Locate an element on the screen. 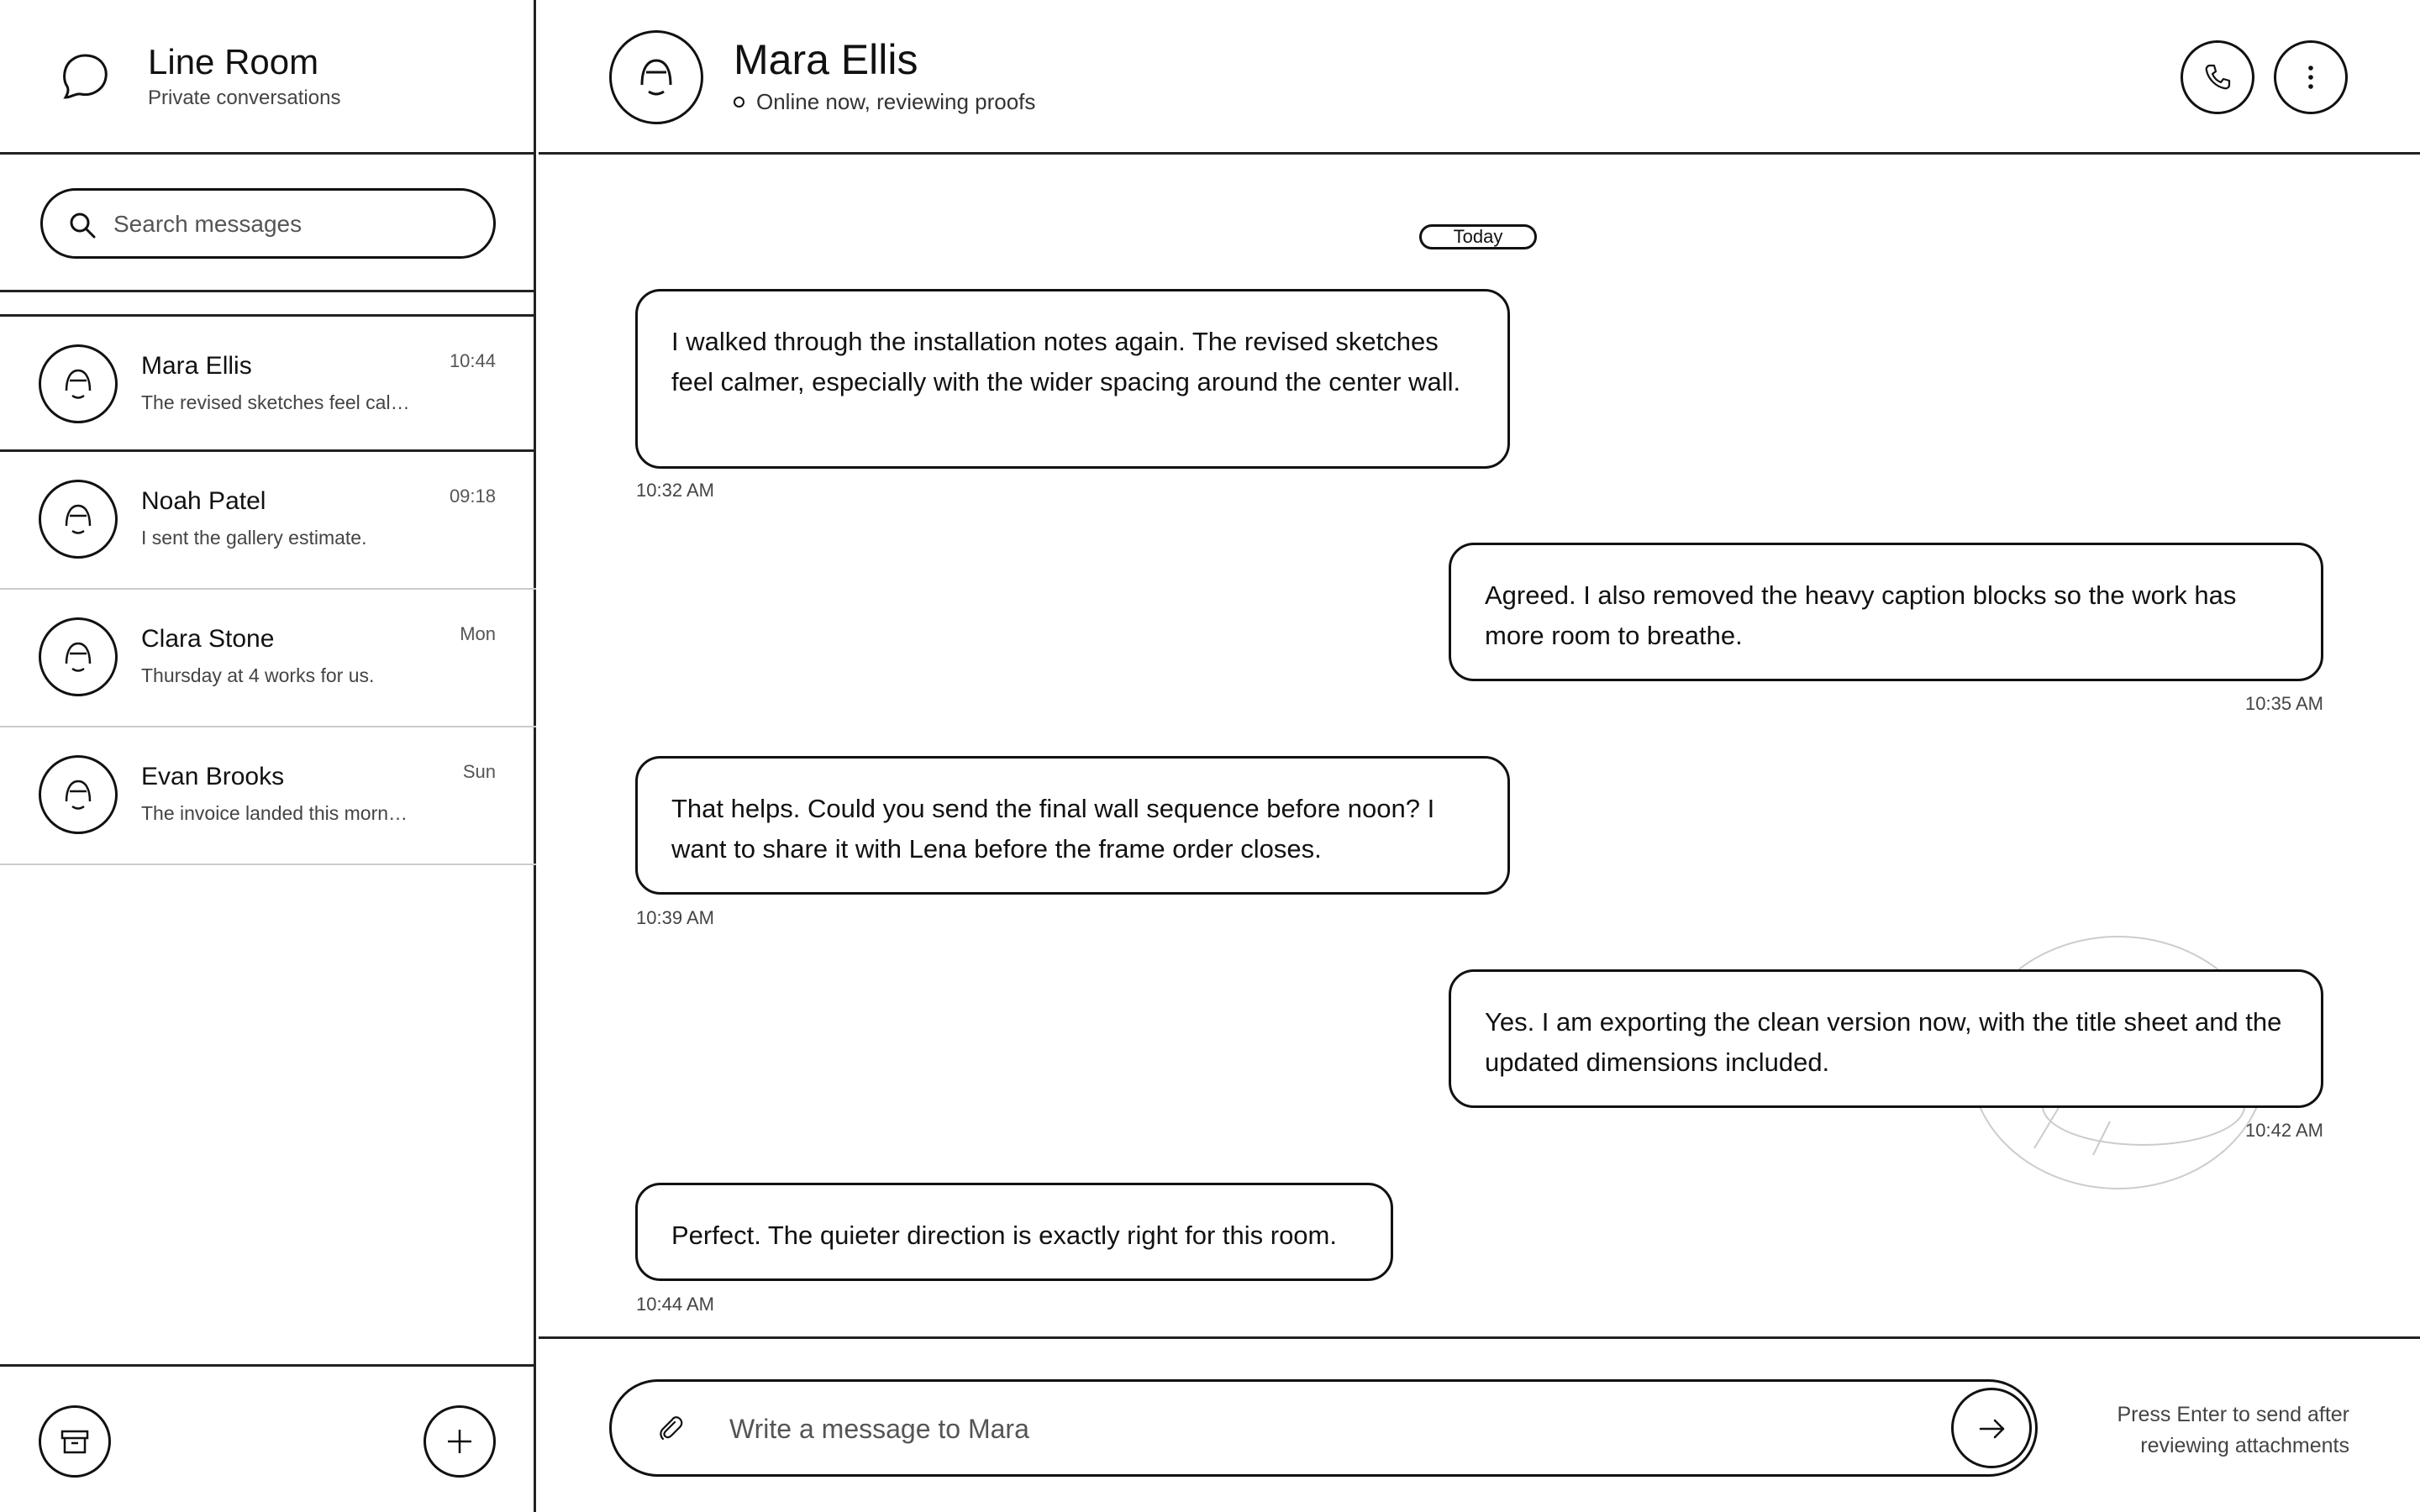  arrow-right-icon is located at coordinates (1992, 1429).